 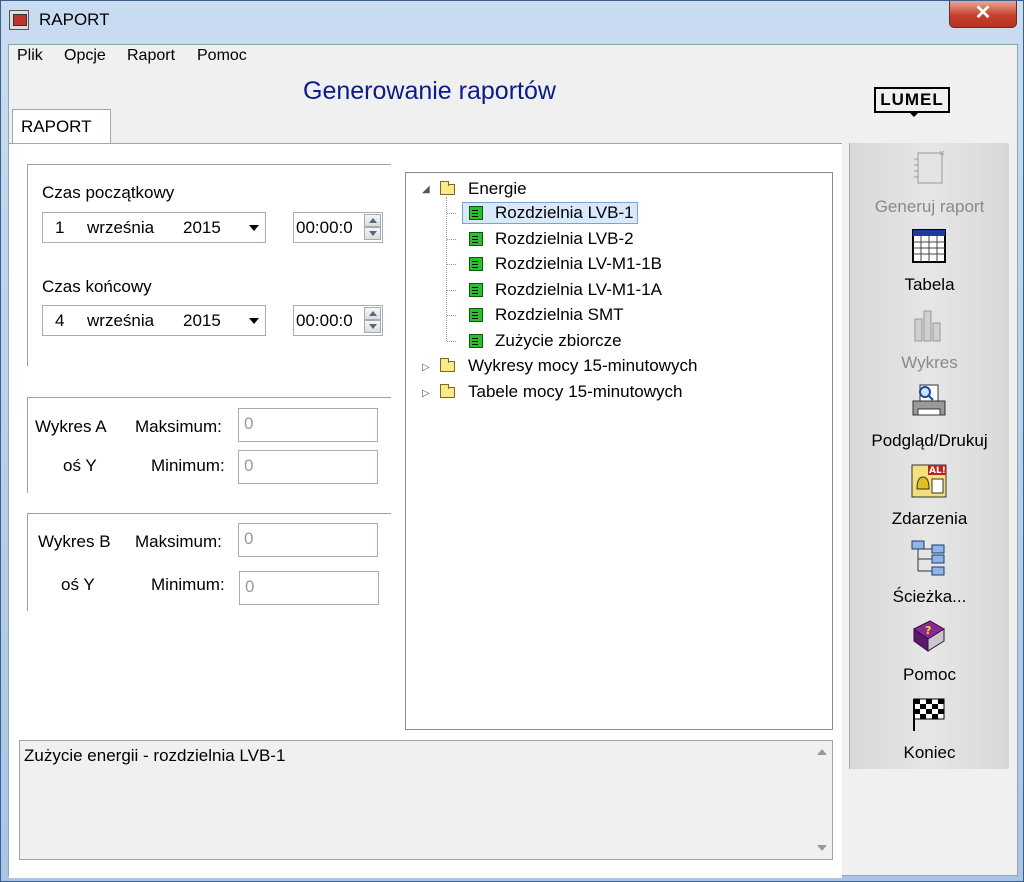 I want to click on chart-label: Wykres, so click(x=929, y=362).